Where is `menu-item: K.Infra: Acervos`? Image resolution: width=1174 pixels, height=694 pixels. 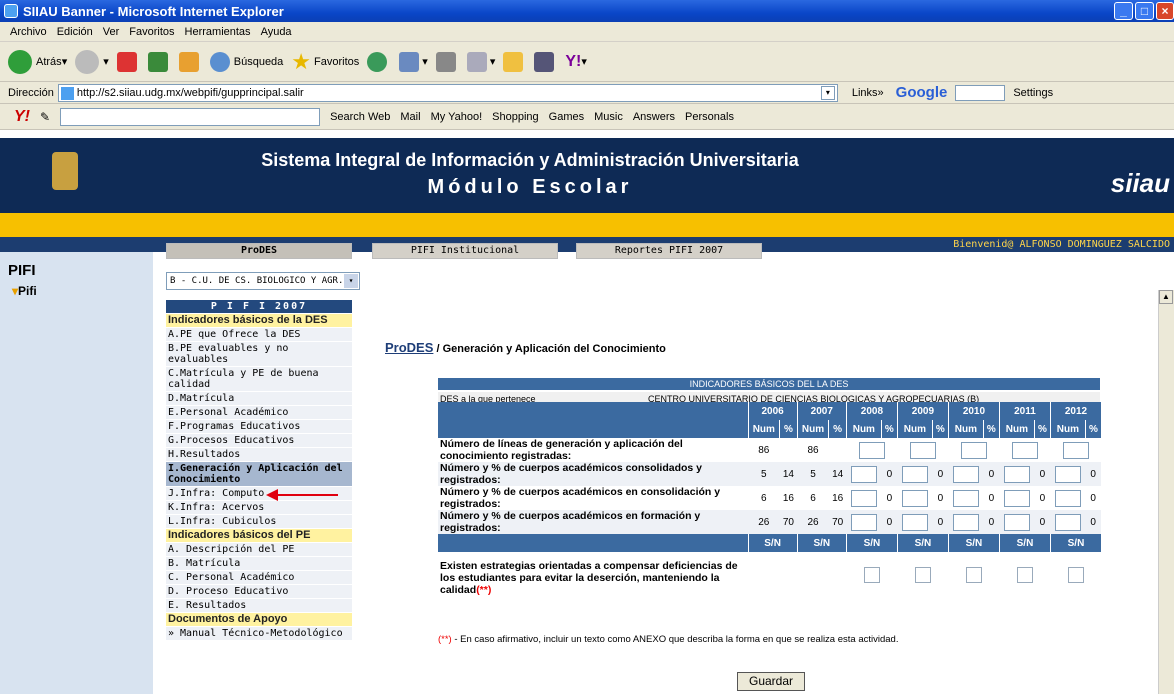
menu-item: K.Infra: Acervos is located at coordinates (259, 508).